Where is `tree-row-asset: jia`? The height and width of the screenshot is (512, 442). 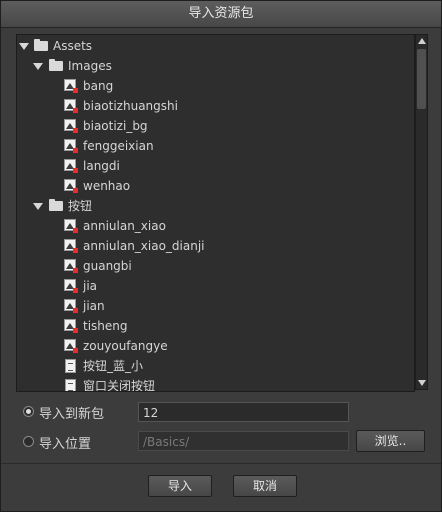 tree-row-asset: jia is located at coordinates (214, 286).